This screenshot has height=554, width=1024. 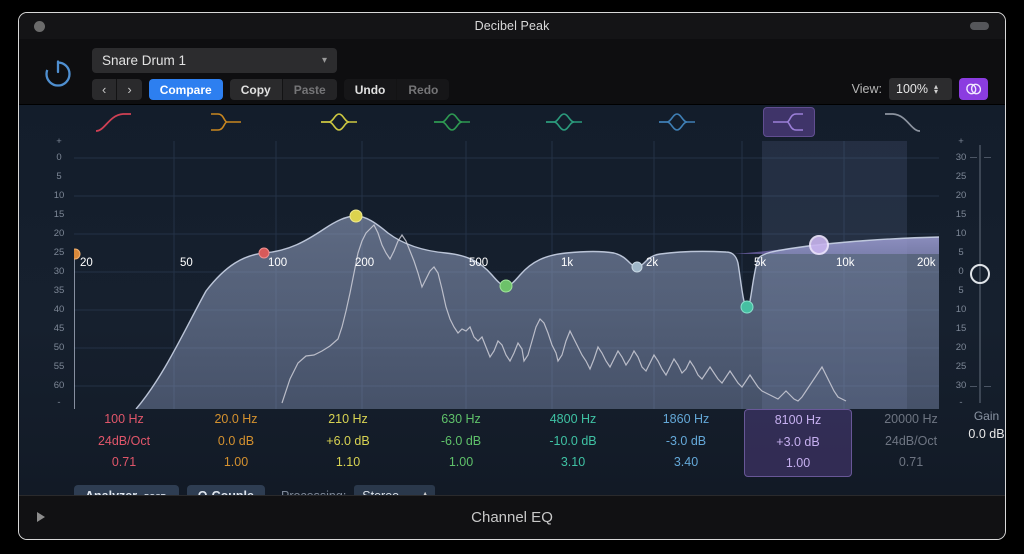 I want to click on band-q: 3.40, so click(x=686, y=463).